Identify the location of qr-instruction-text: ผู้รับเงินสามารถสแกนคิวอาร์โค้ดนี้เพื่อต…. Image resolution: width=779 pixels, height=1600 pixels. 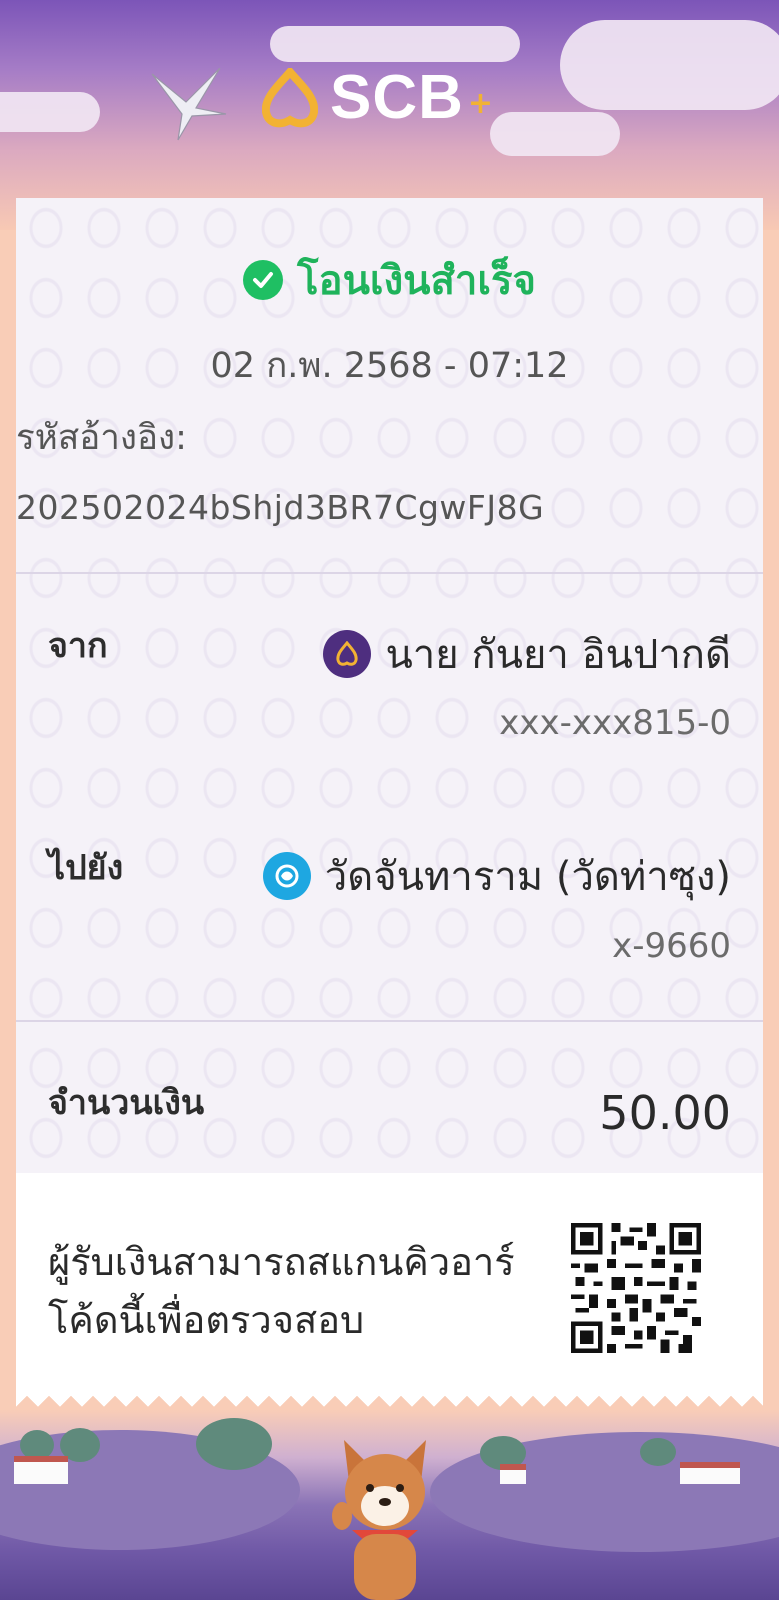
(281, 1291).